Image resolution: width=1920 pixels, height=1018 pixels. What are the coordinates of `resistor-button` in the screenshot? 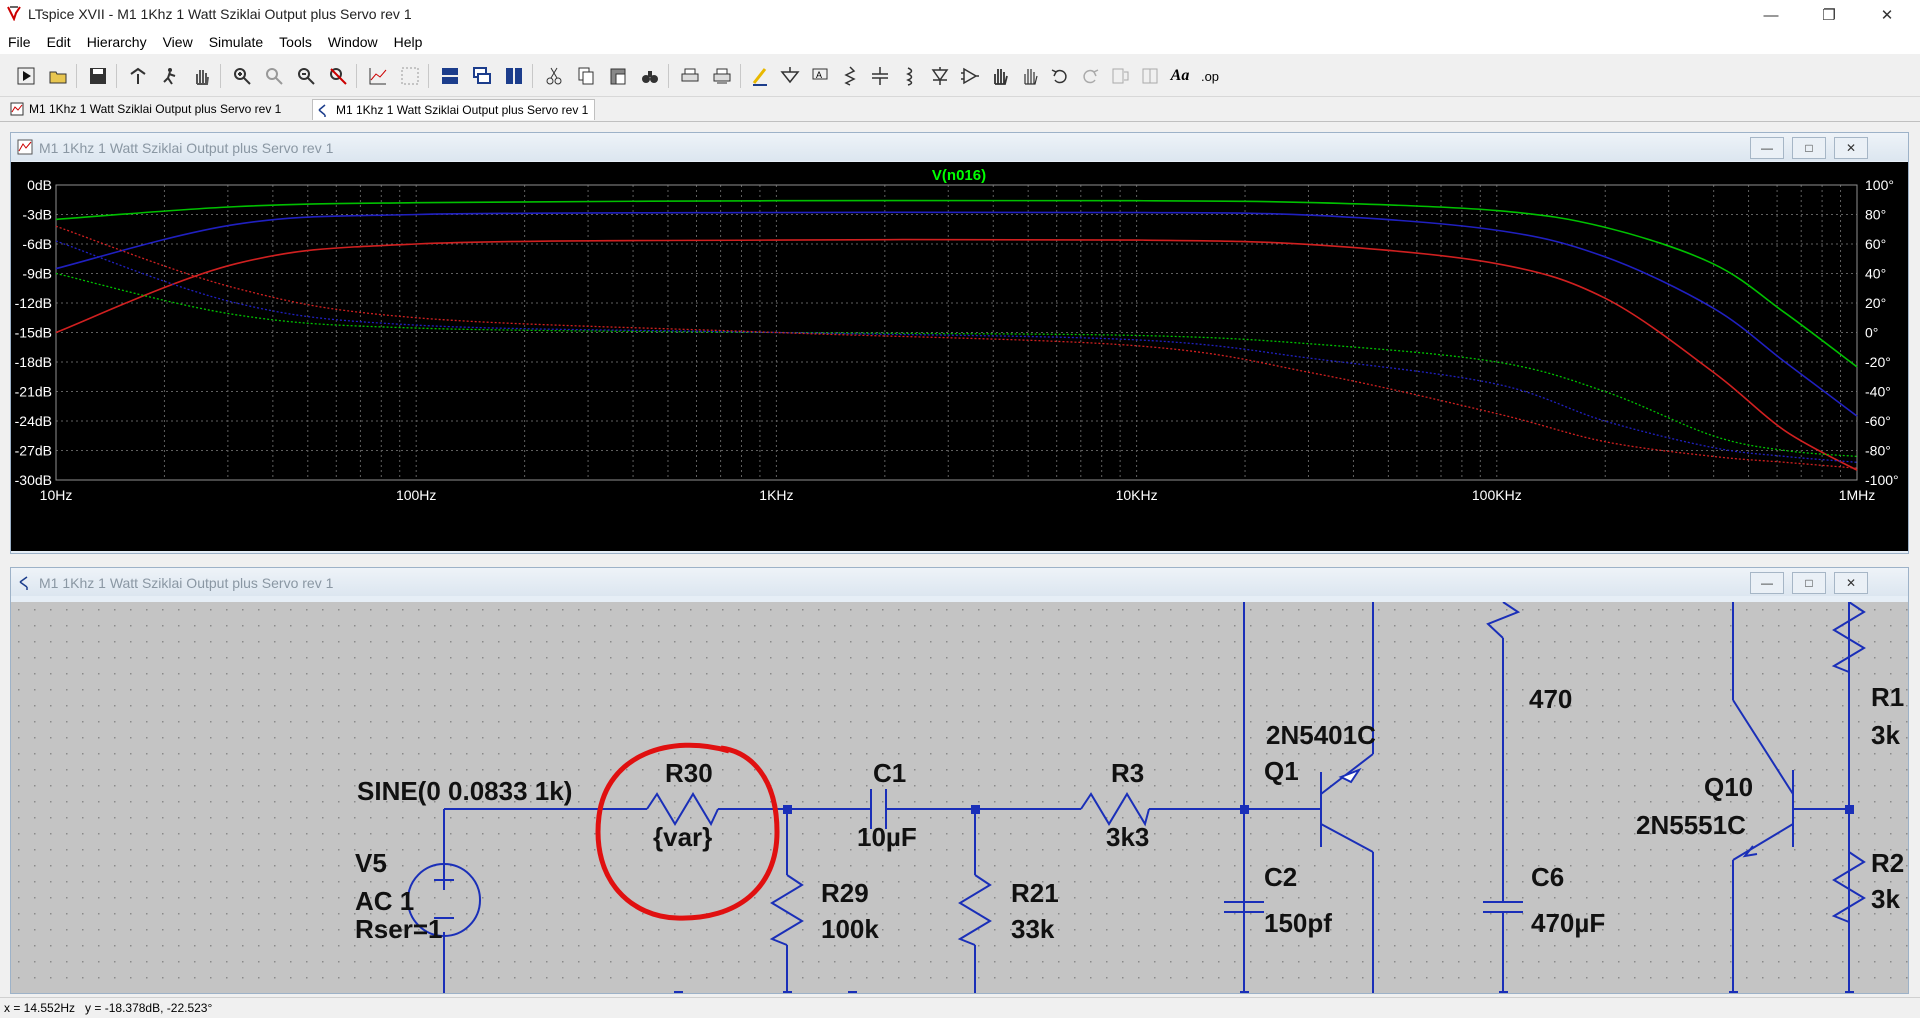 It's located at (850, 76).